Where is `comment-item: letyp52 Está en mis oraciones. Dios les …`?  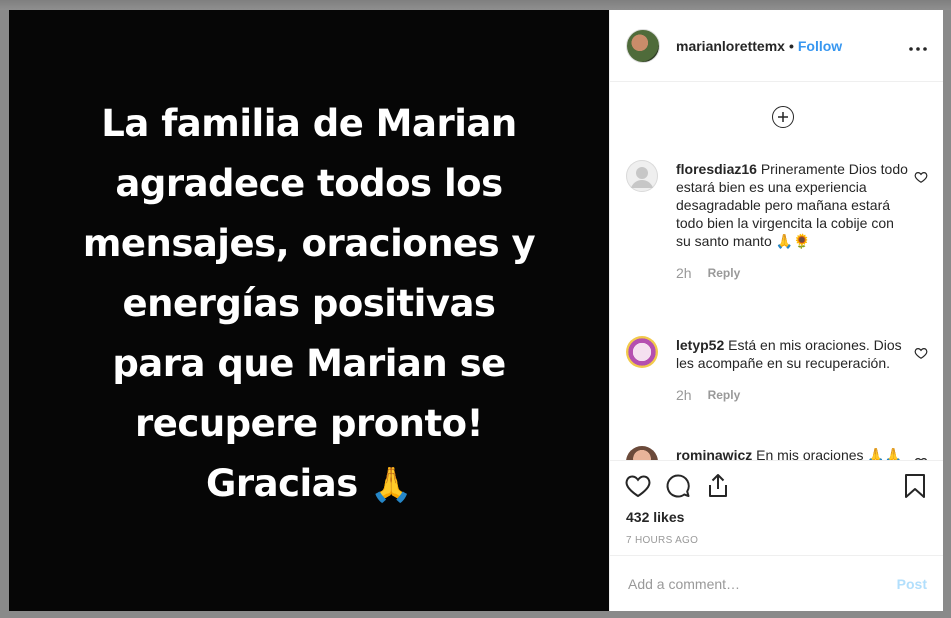 comment-item: letyp52 Está en mis oraciones. Dios les … is located at coordinates (777, 370).